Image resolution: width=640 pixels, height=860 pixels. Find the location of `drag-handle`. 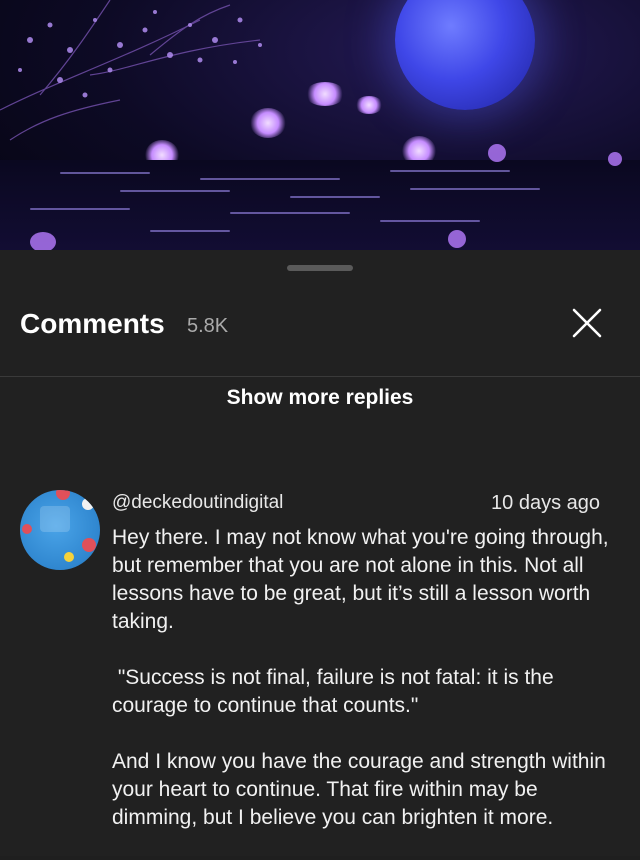

drag-handle is located at coordinates (320, 268).